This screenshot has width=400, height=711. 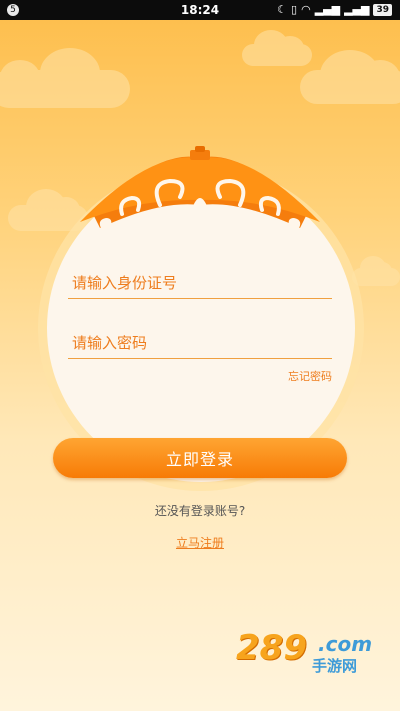 I want to click on vibrate-icon: ▯, so click(x=294, y=9).